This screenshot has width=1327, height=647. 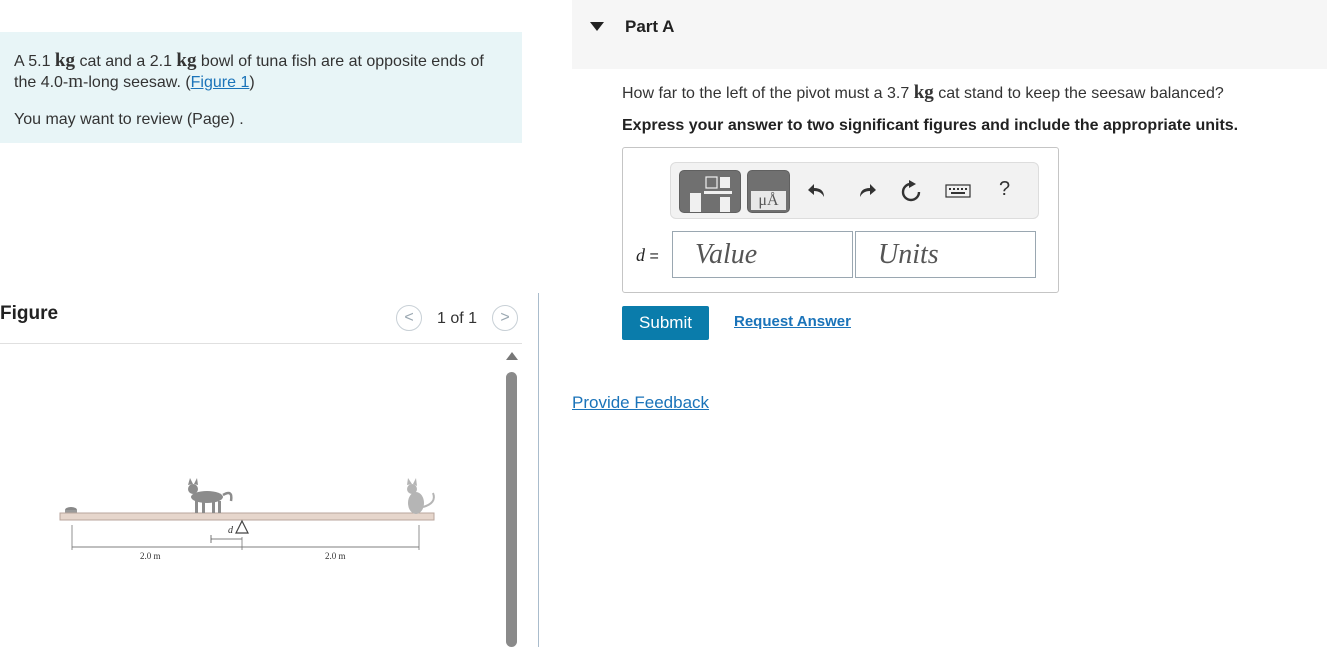 What do you see at coordinates (457, 318) in the screenshot?
I see `figure-counter: 1 of 1` at bounding box center [457, 318].